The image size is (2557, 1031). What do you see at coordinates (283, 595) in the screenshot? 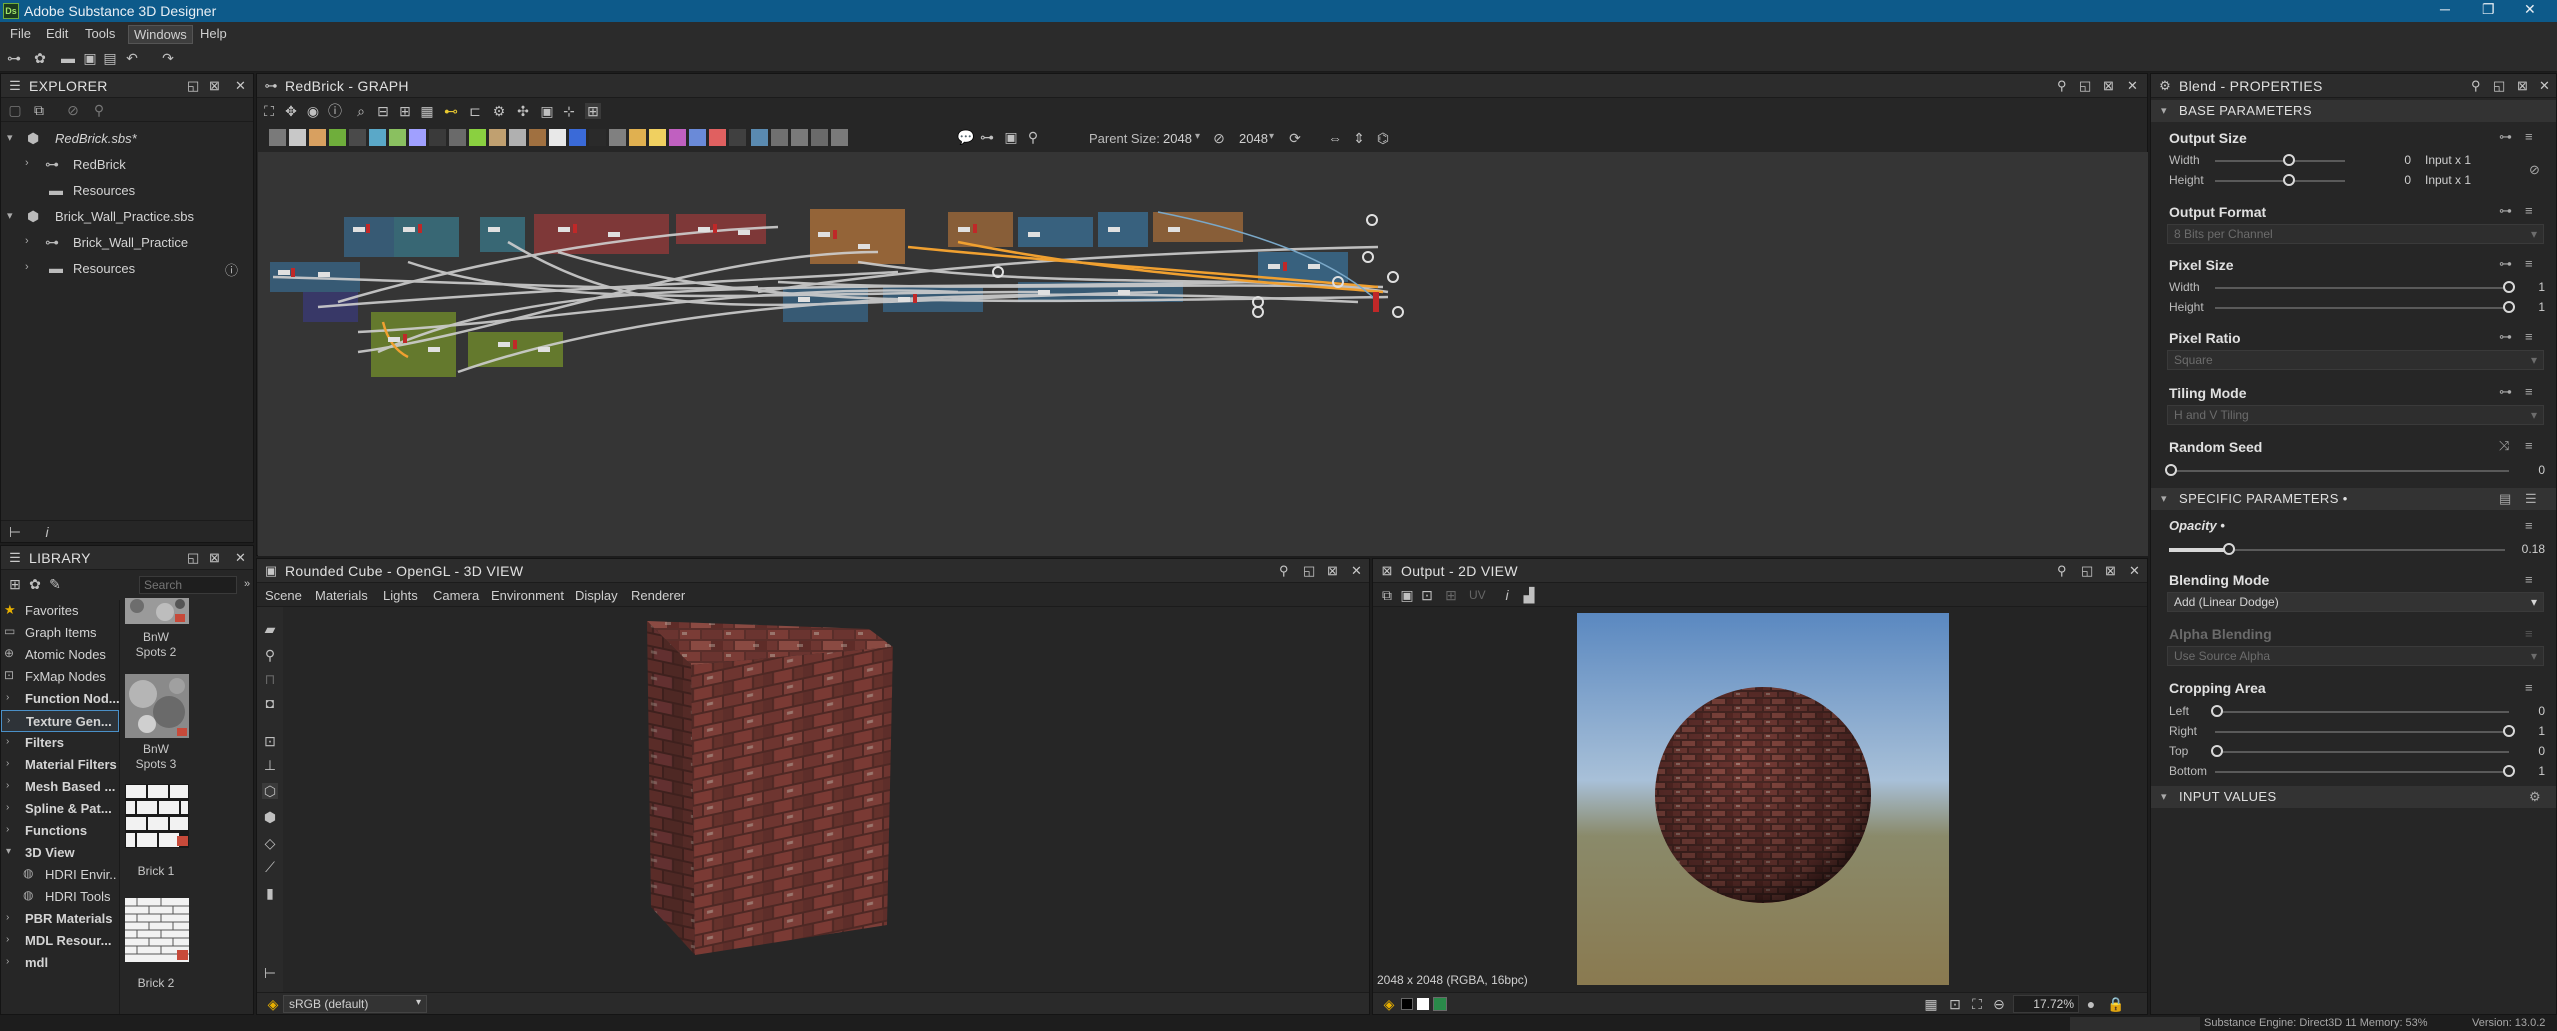
I see `view3d-menu-scene: Scene` at bounding box center [283, 595].